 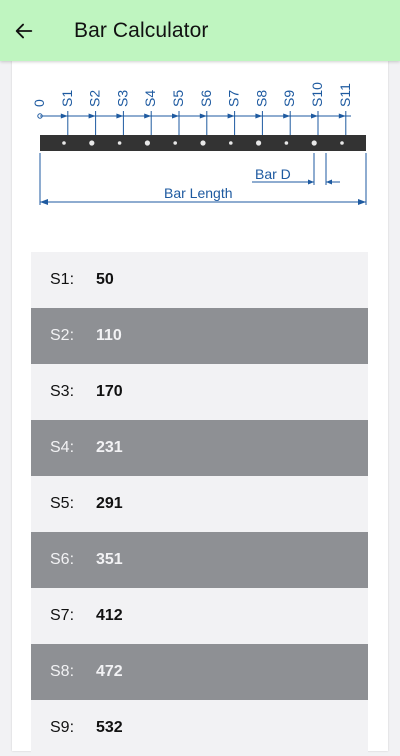 I want to click on result-label: S4:, so click(x=62, y=447).